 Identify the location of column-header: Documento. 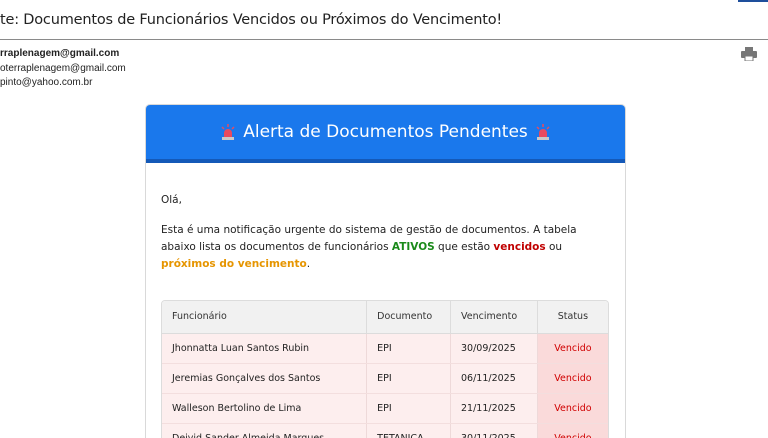
(408, 317).